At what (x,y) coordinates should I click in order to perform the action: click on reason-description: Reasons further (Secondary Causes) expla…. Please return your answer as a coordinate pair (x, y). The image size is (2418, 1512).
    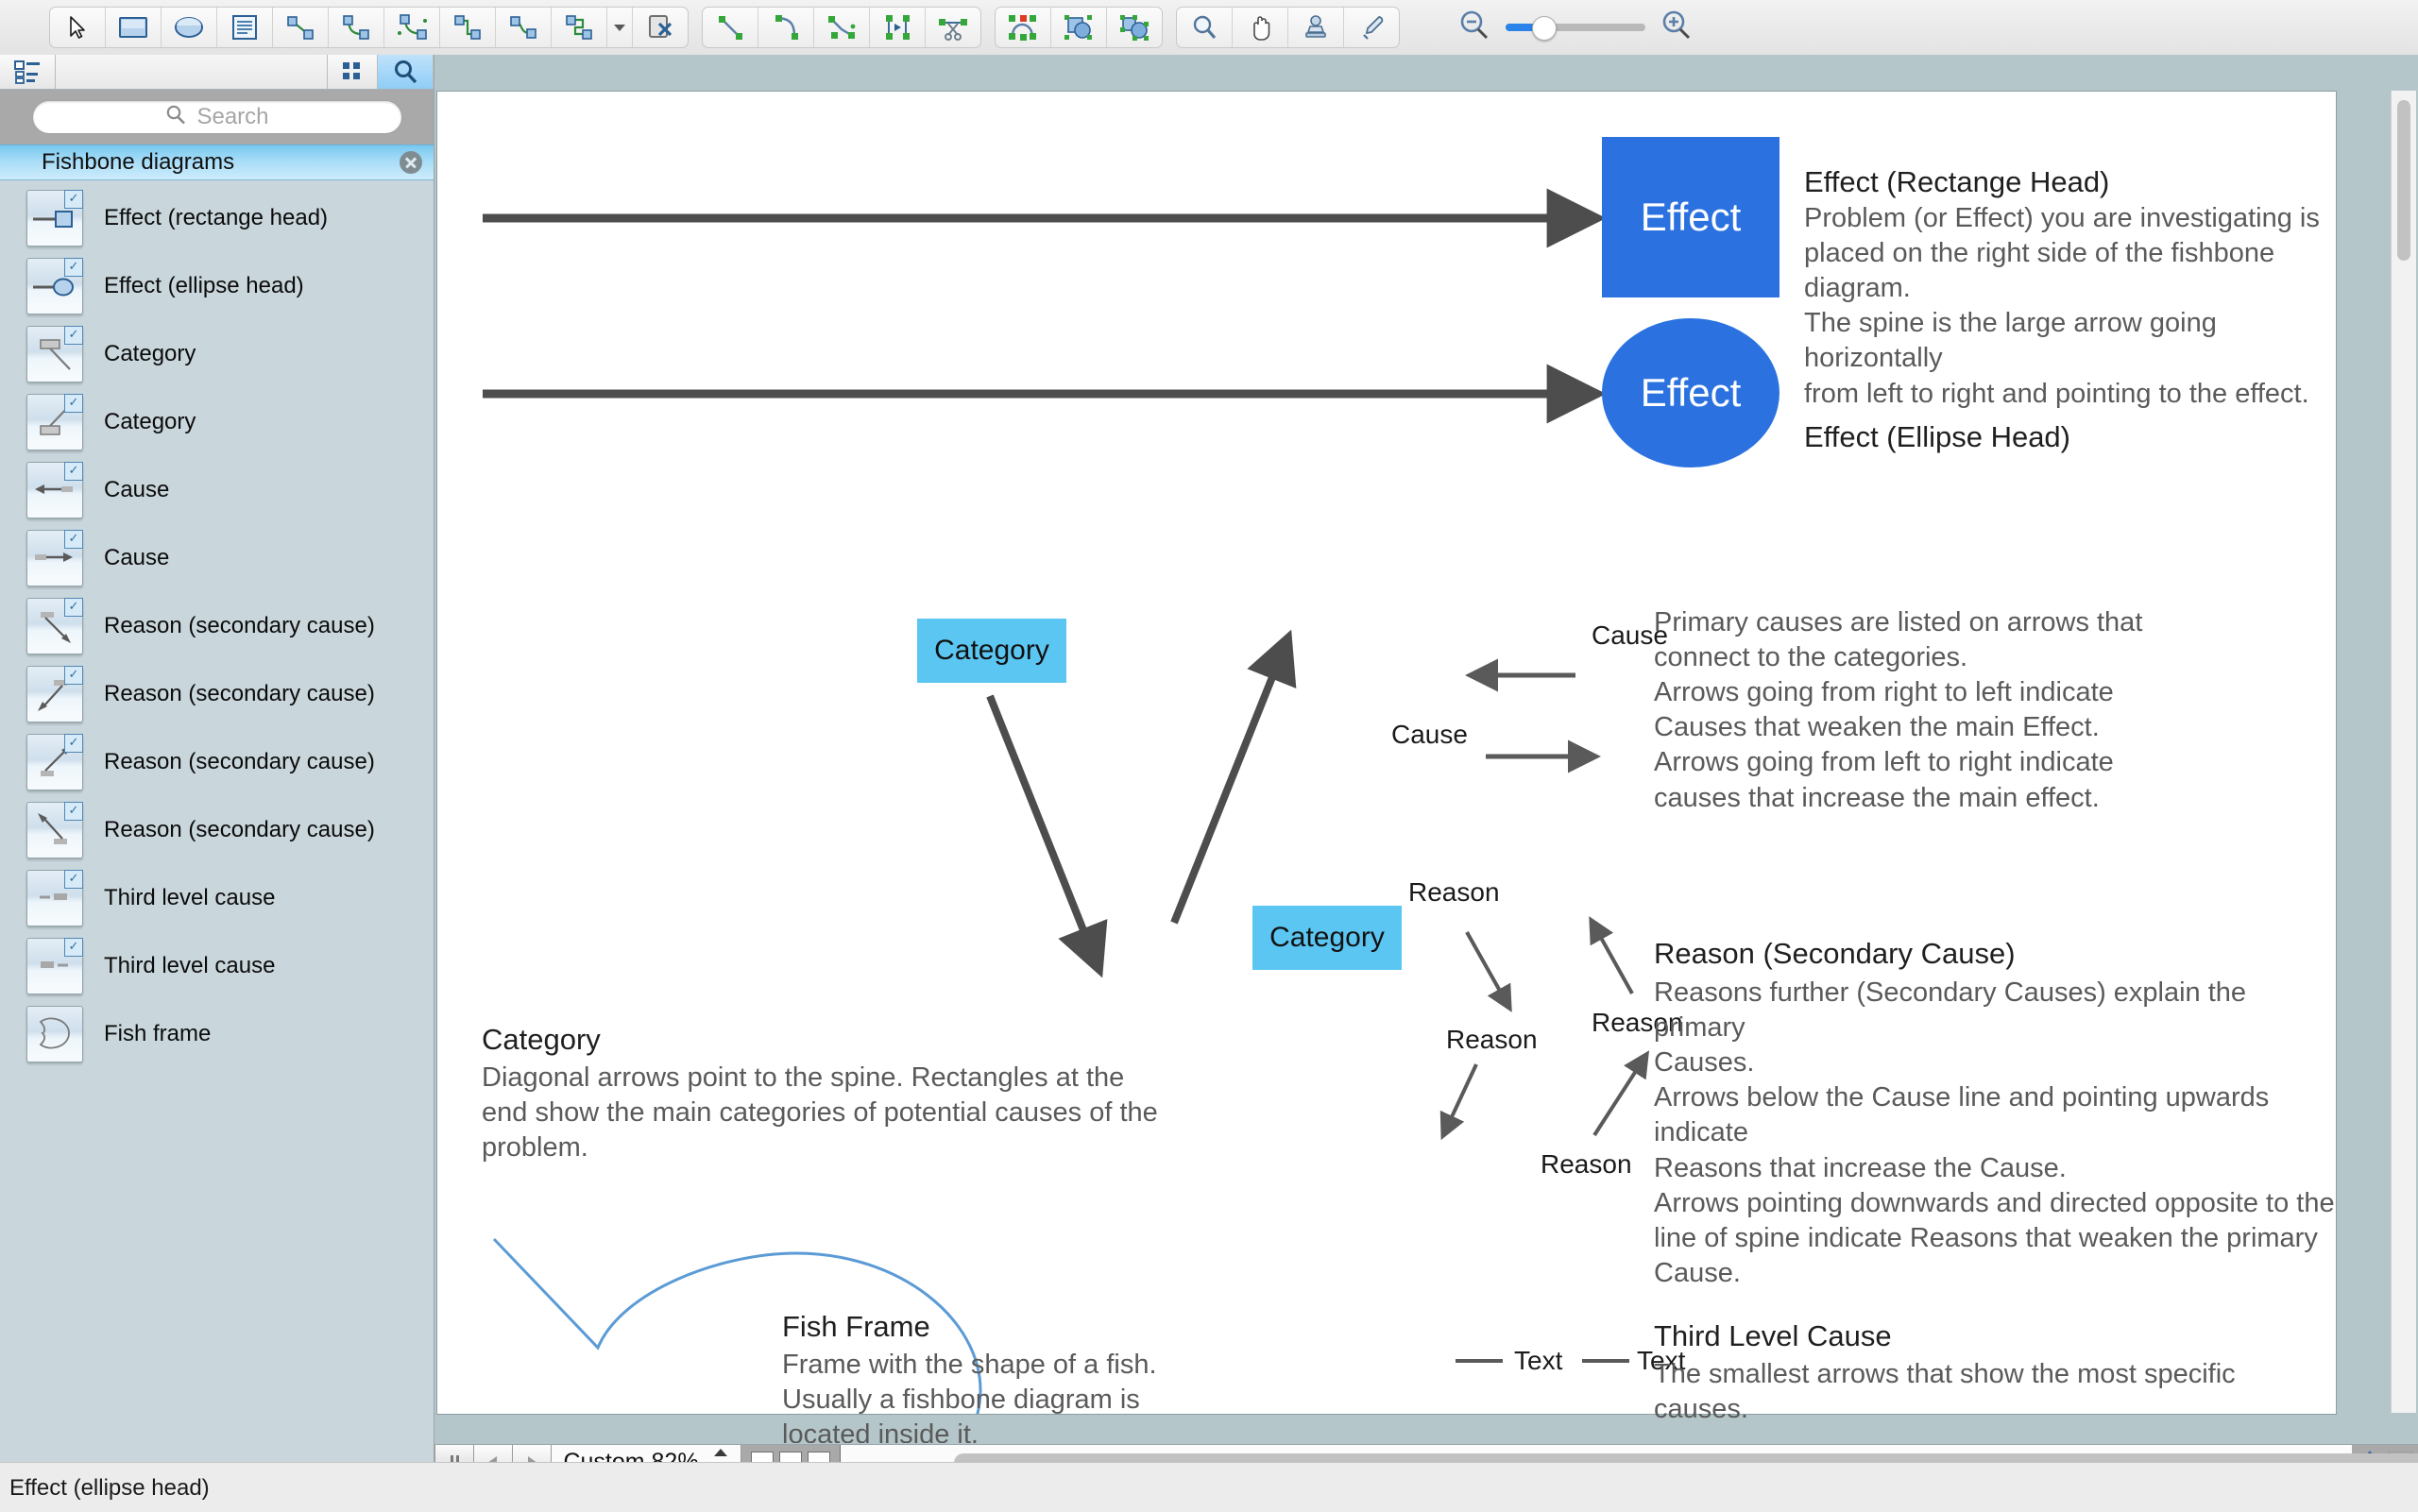
    Looking at the image, I should click on (1995, 1134).